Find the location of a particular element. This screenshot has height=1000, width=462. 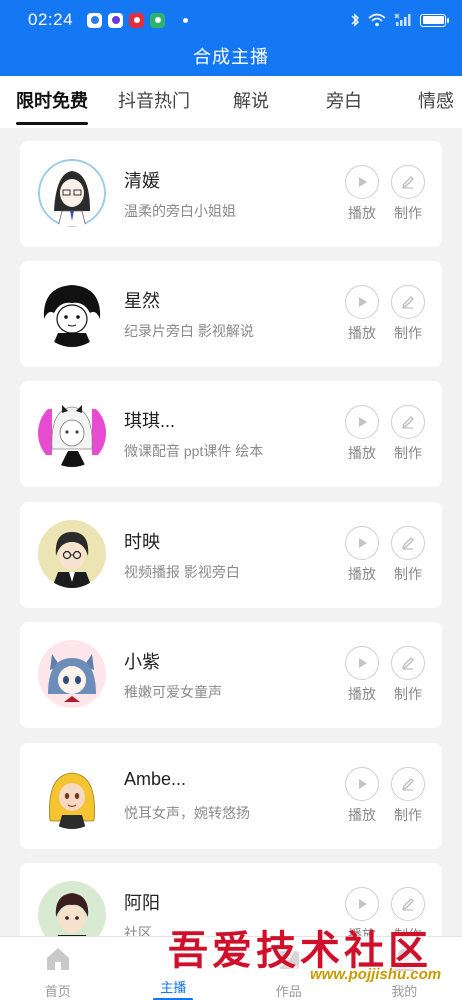

works-icon is located at coordinates (288, 960).